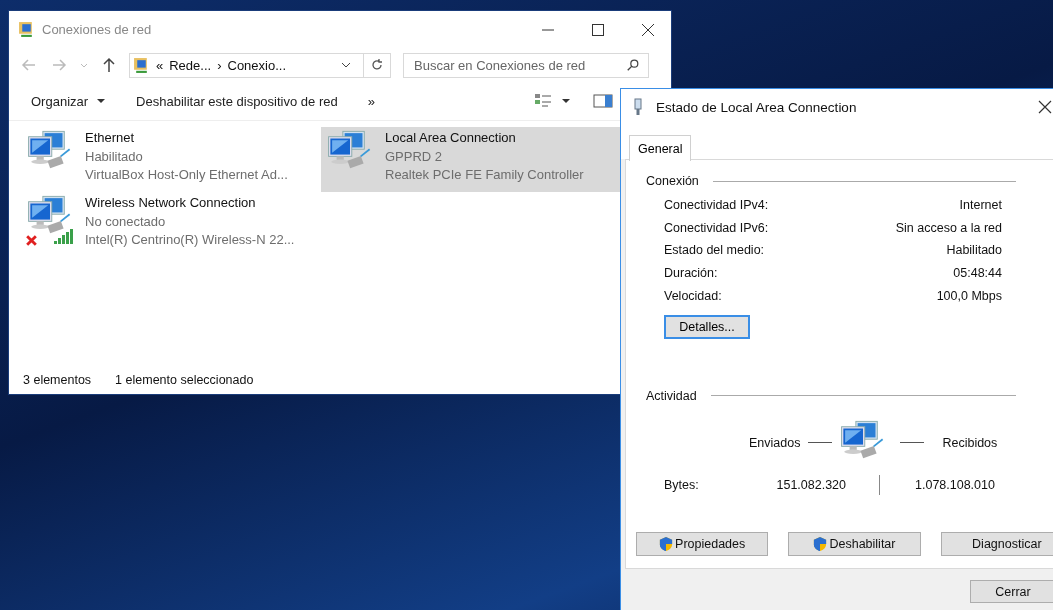  I want to click on field-value: Sin acceso a la red, so click(948, 227).